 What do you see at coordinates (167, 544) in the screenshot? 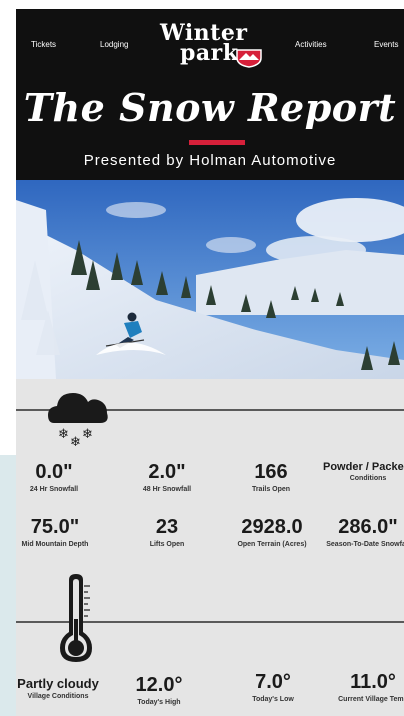
I see `stat-label: Lifts Open` at bounding box center [167, 544].